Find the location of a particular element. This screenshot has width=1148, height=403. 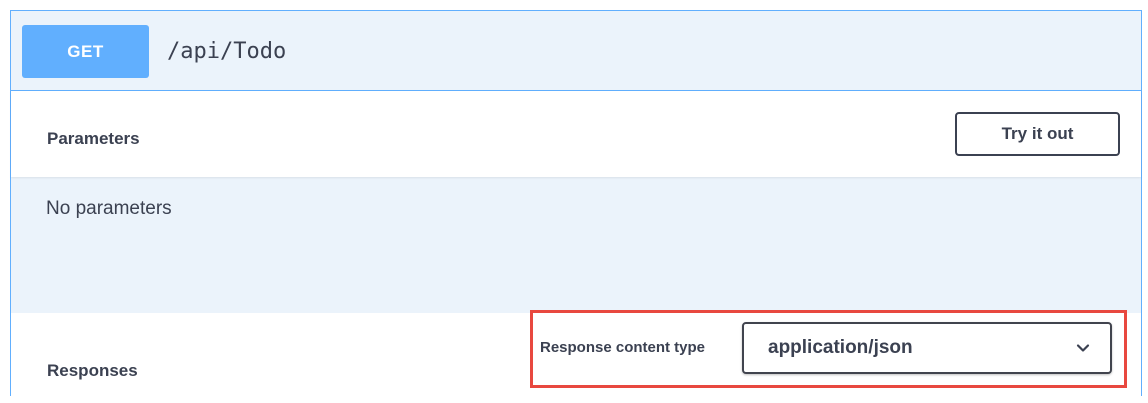

parameters-title: Parameters is located at coordinates (93, 138).